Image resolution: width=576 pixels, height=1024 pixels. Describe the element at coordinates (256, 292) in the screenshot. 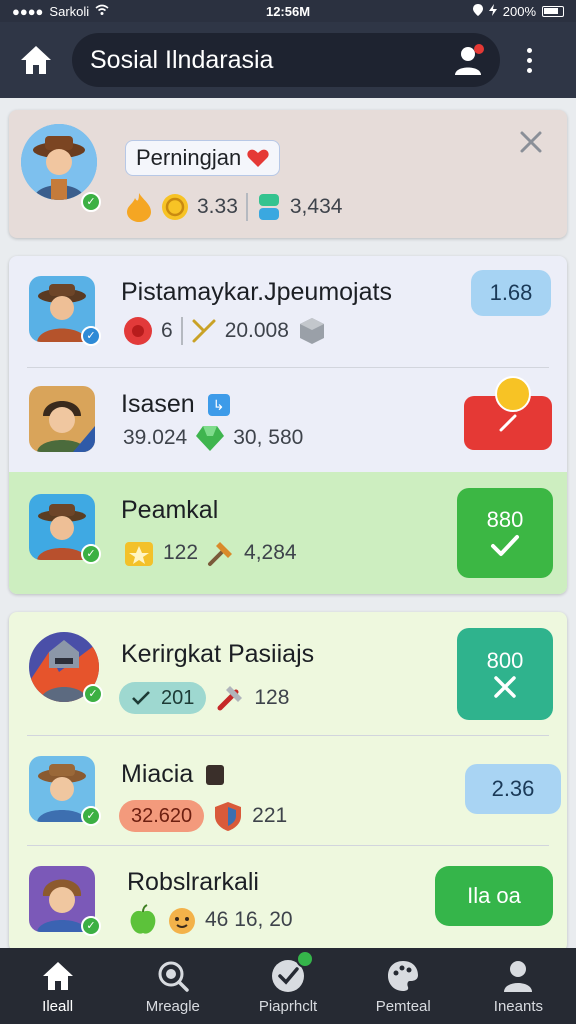

I see `player-name: Pistamaykar.Jpeumojats` at that location.